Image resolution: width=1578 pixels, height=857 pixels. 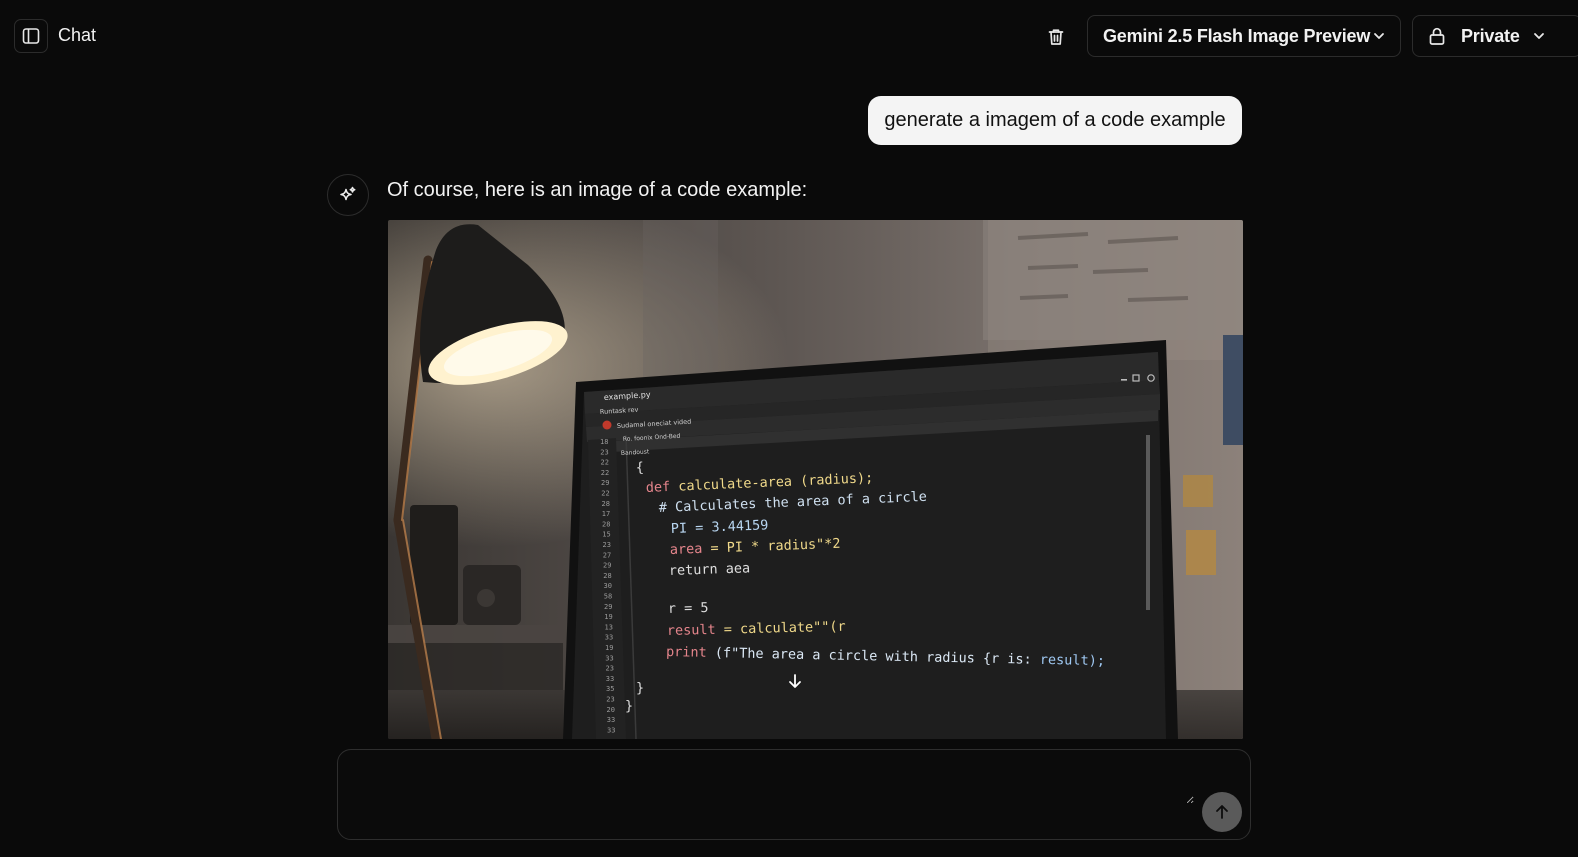 I want to click on sidebar-icon, so click(x=31, y=36).